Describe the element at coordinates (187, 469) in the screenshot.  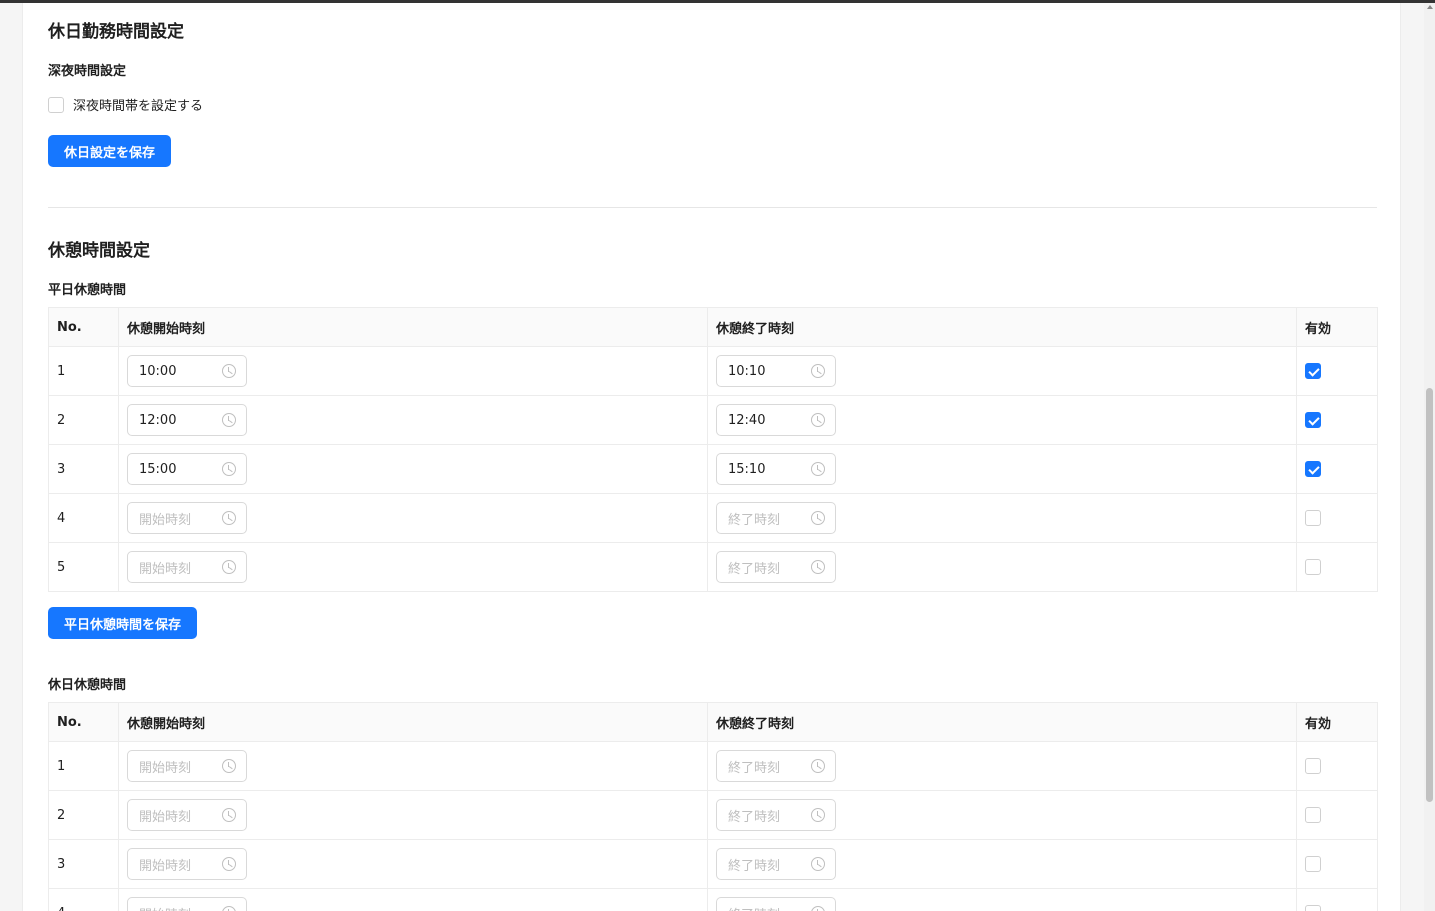
I see `break-start-time-input: 15:00` at that location.